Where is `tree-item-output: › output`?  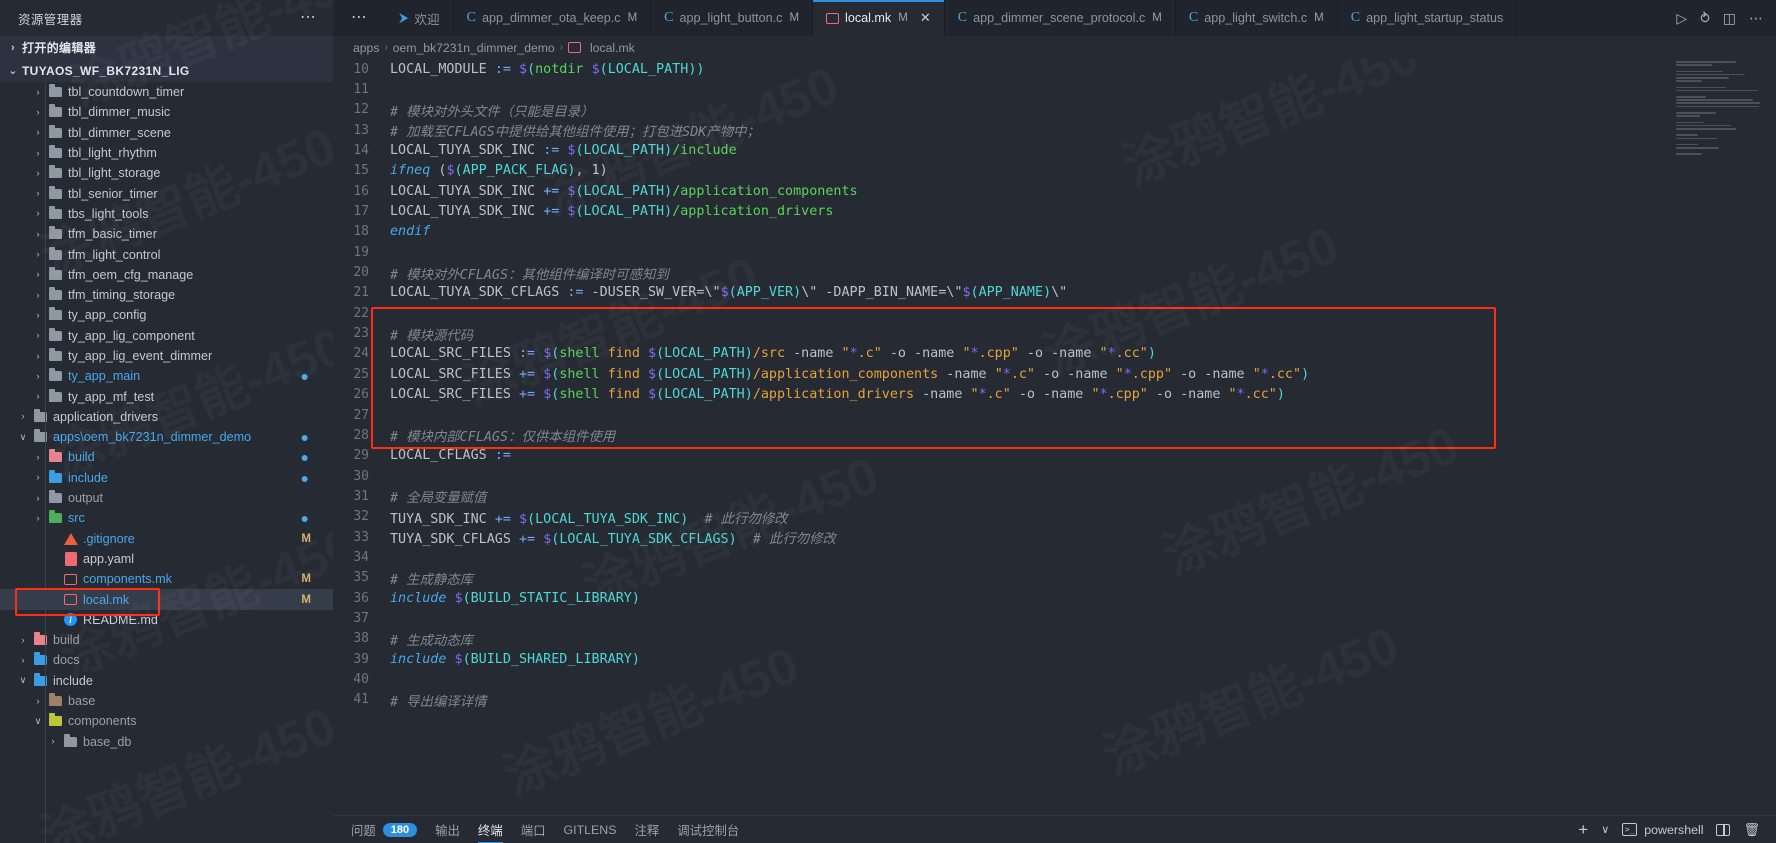 tree-item-output: › output is located at coordinates (166, 498).